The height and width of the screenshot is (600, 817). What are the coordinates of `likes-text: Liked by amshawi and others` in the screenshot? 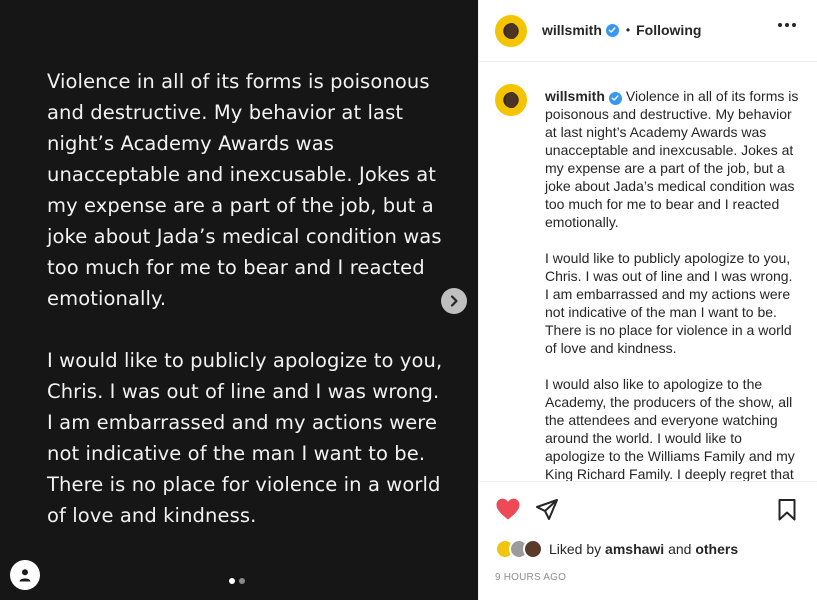 It's located at (643, 549).